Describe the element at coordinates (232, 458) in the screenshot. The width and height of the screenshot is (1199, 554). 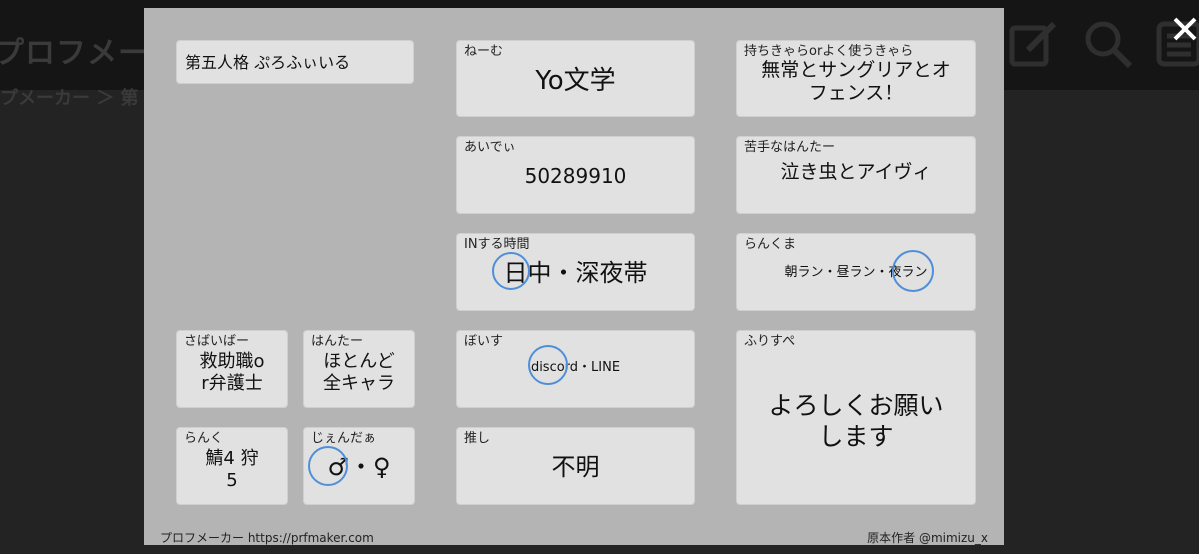
I see `rank-value-line1: 鯖4 狩` at that location.